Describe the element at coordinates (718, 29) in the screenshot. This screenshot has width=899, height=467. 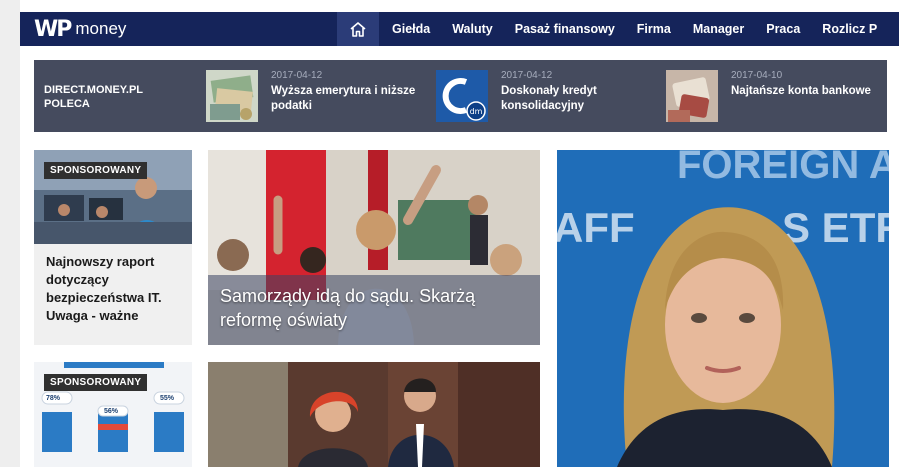
I see `nav-manager: Manager` at that location.